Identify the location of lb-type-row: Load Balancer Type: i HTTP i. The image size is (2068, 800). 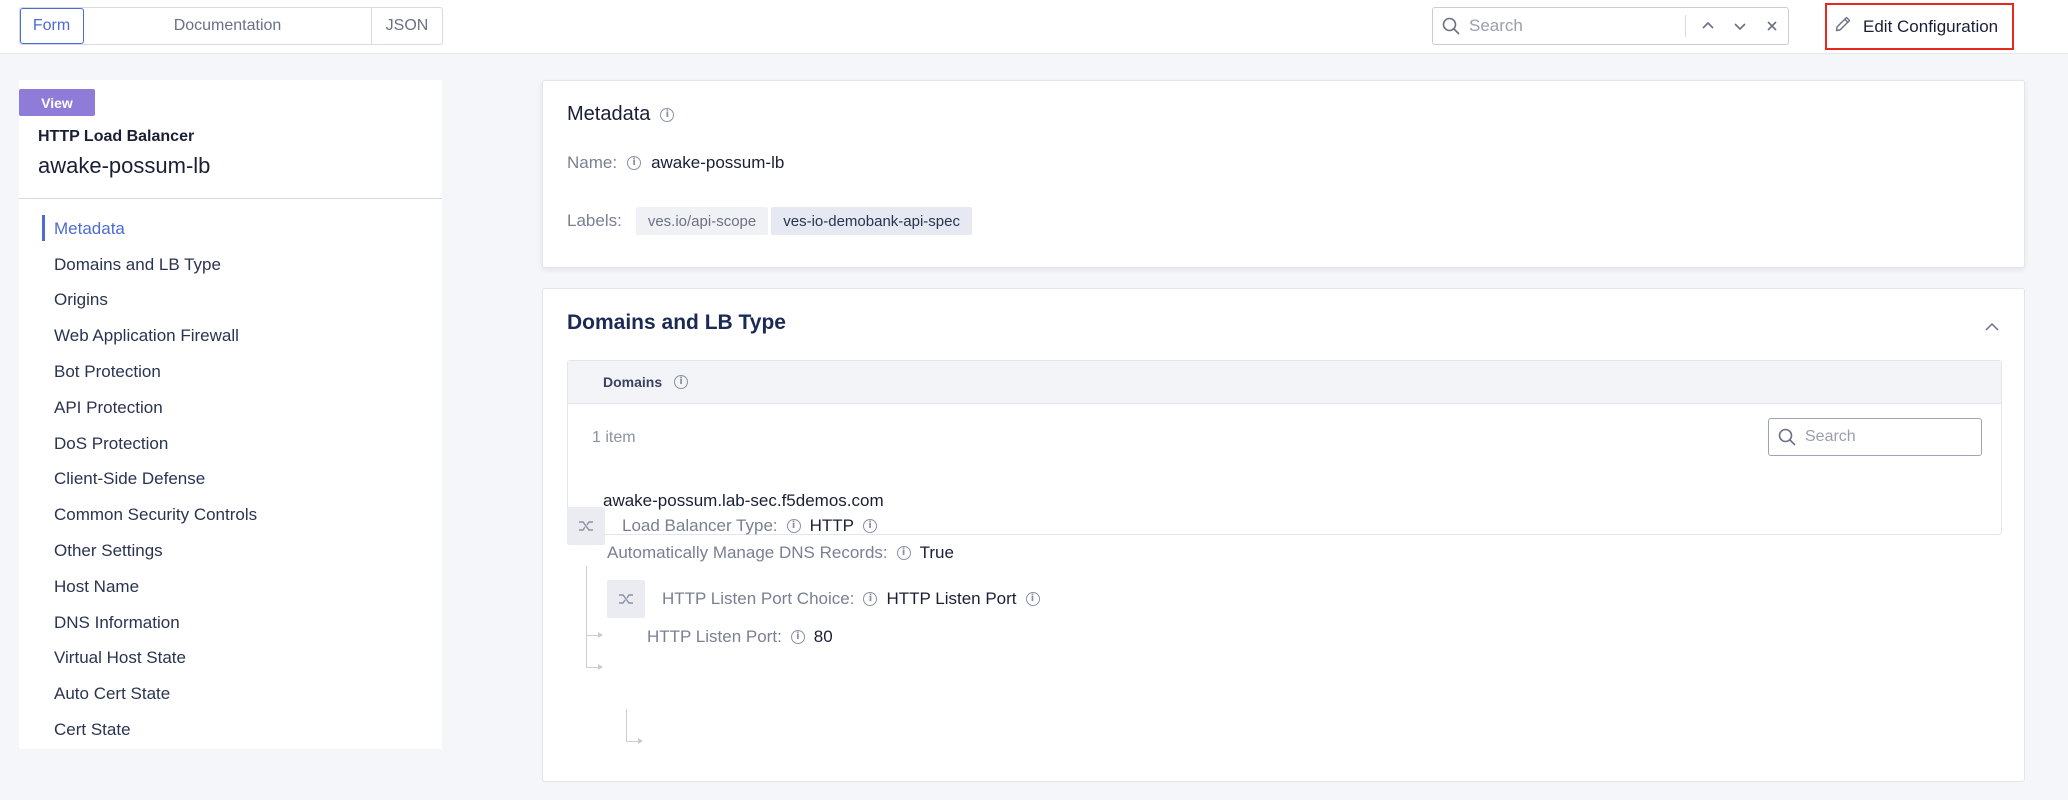
(722, 526).